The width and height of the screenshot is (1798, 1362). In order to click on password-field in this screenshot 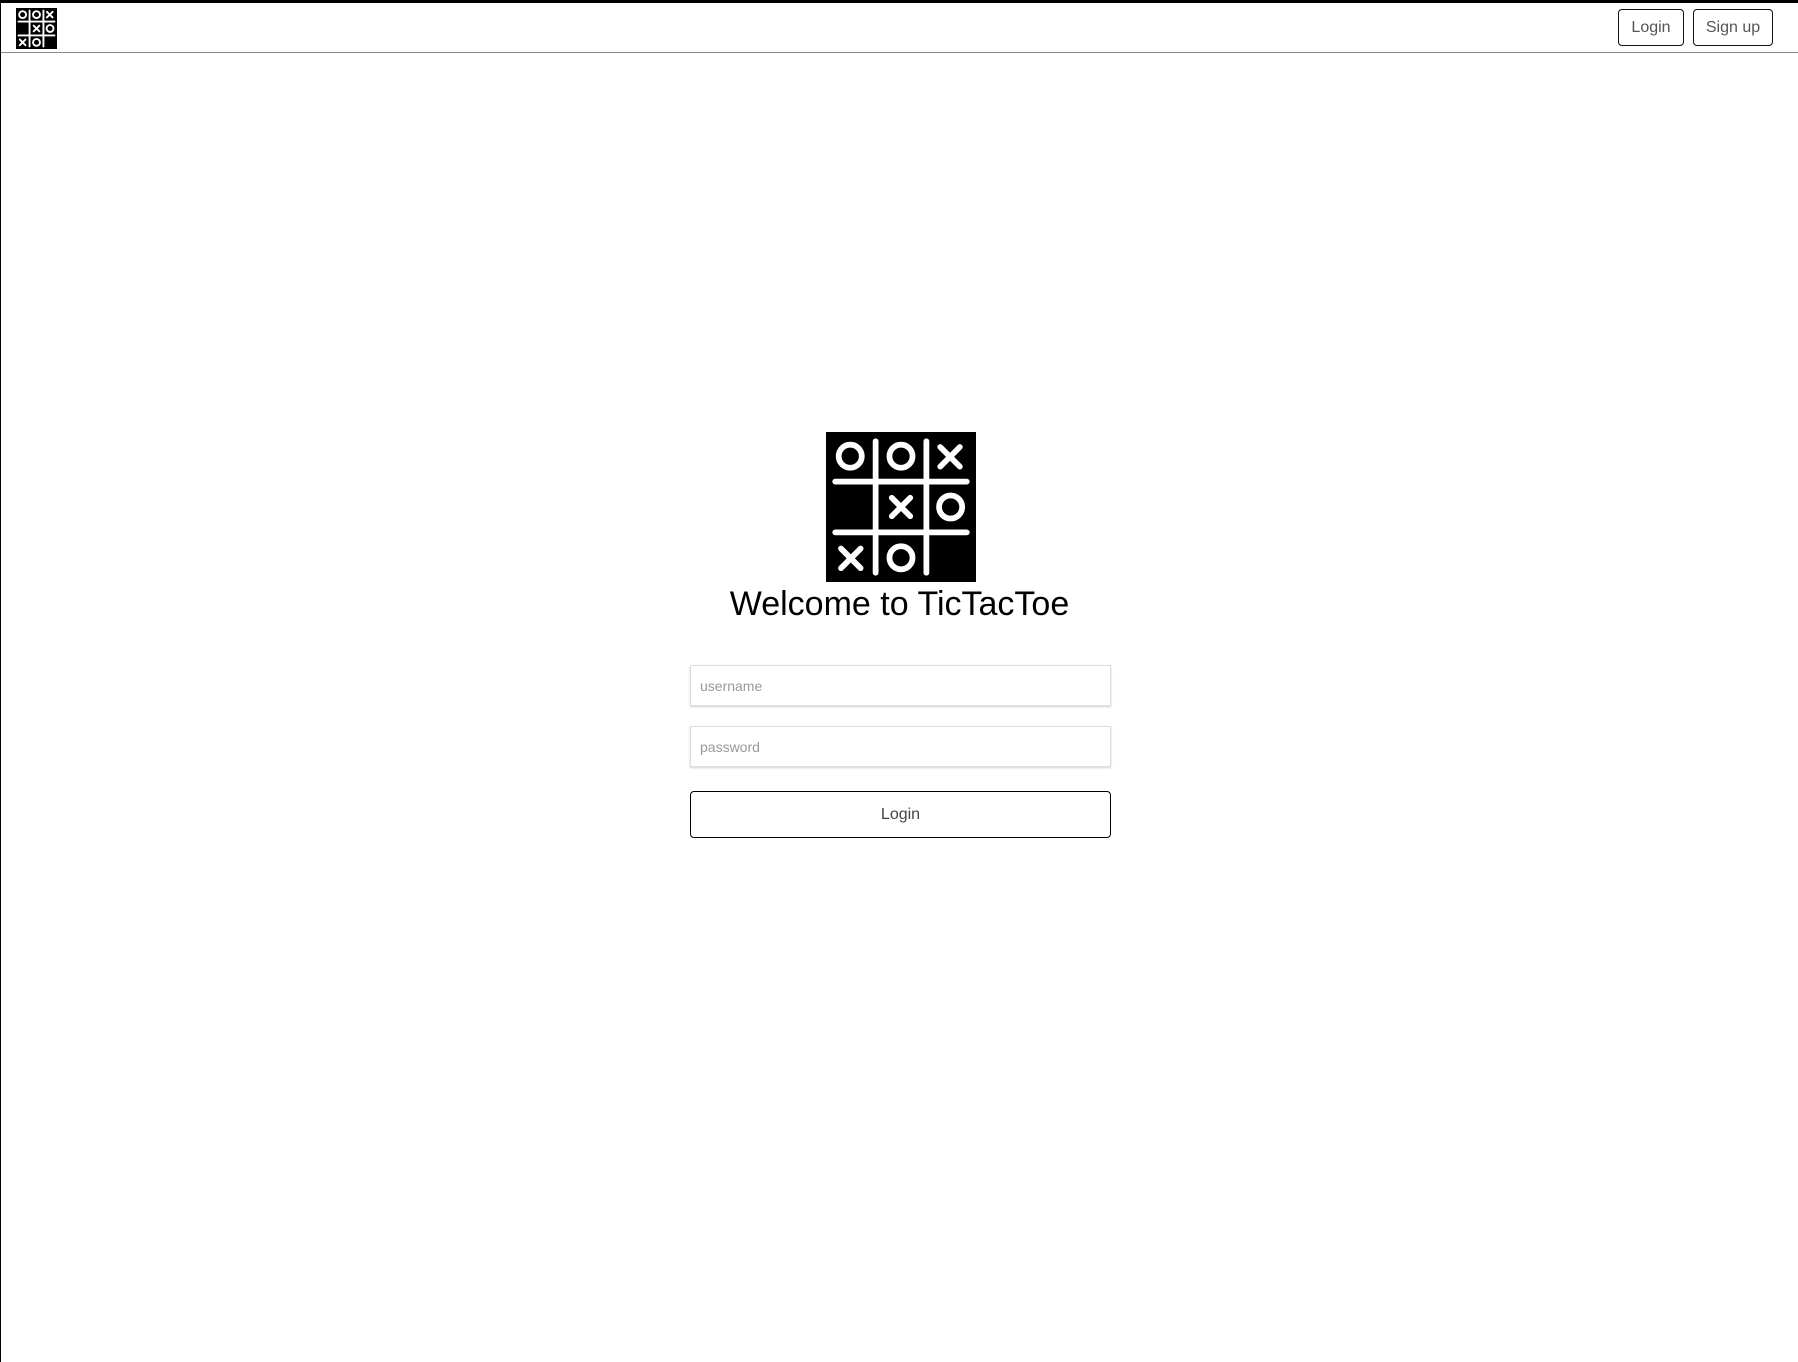, I will do `click(900, 746)`.